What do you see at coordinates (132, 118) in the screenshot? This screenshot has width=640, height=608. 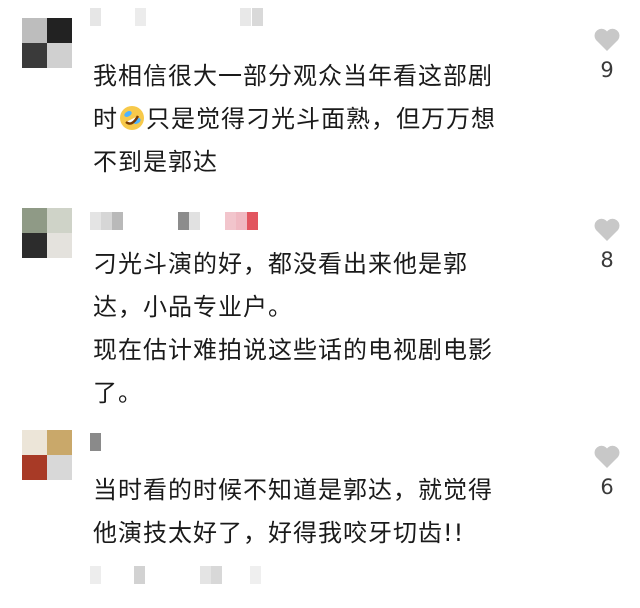 I see `rolling-on-floor-laughing-emoji` at bounding box center [132, 118].